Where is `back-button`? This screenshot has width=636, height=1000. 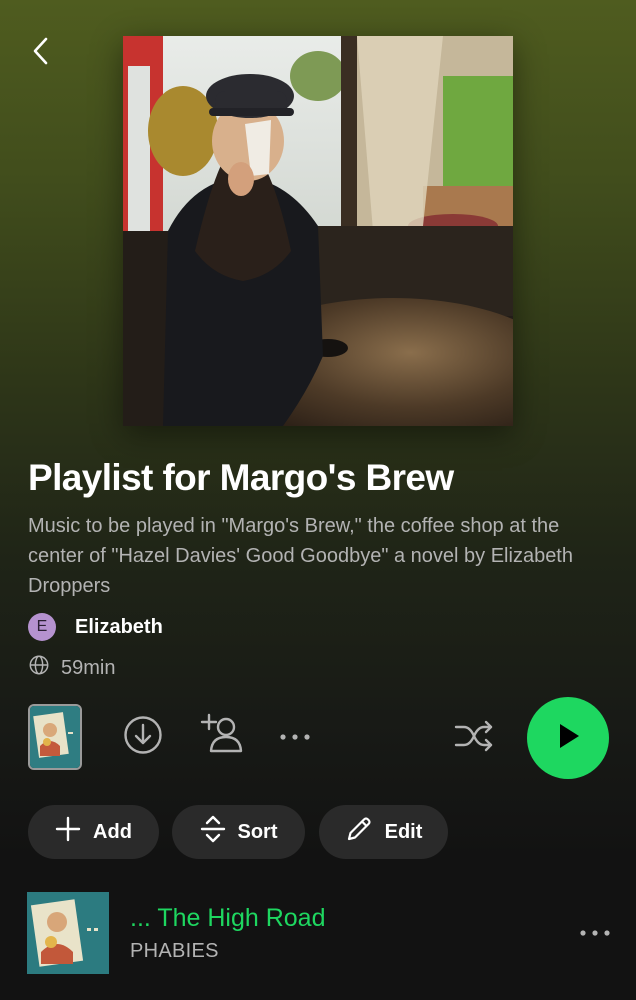 back-button is located at coordinates (40, 53).